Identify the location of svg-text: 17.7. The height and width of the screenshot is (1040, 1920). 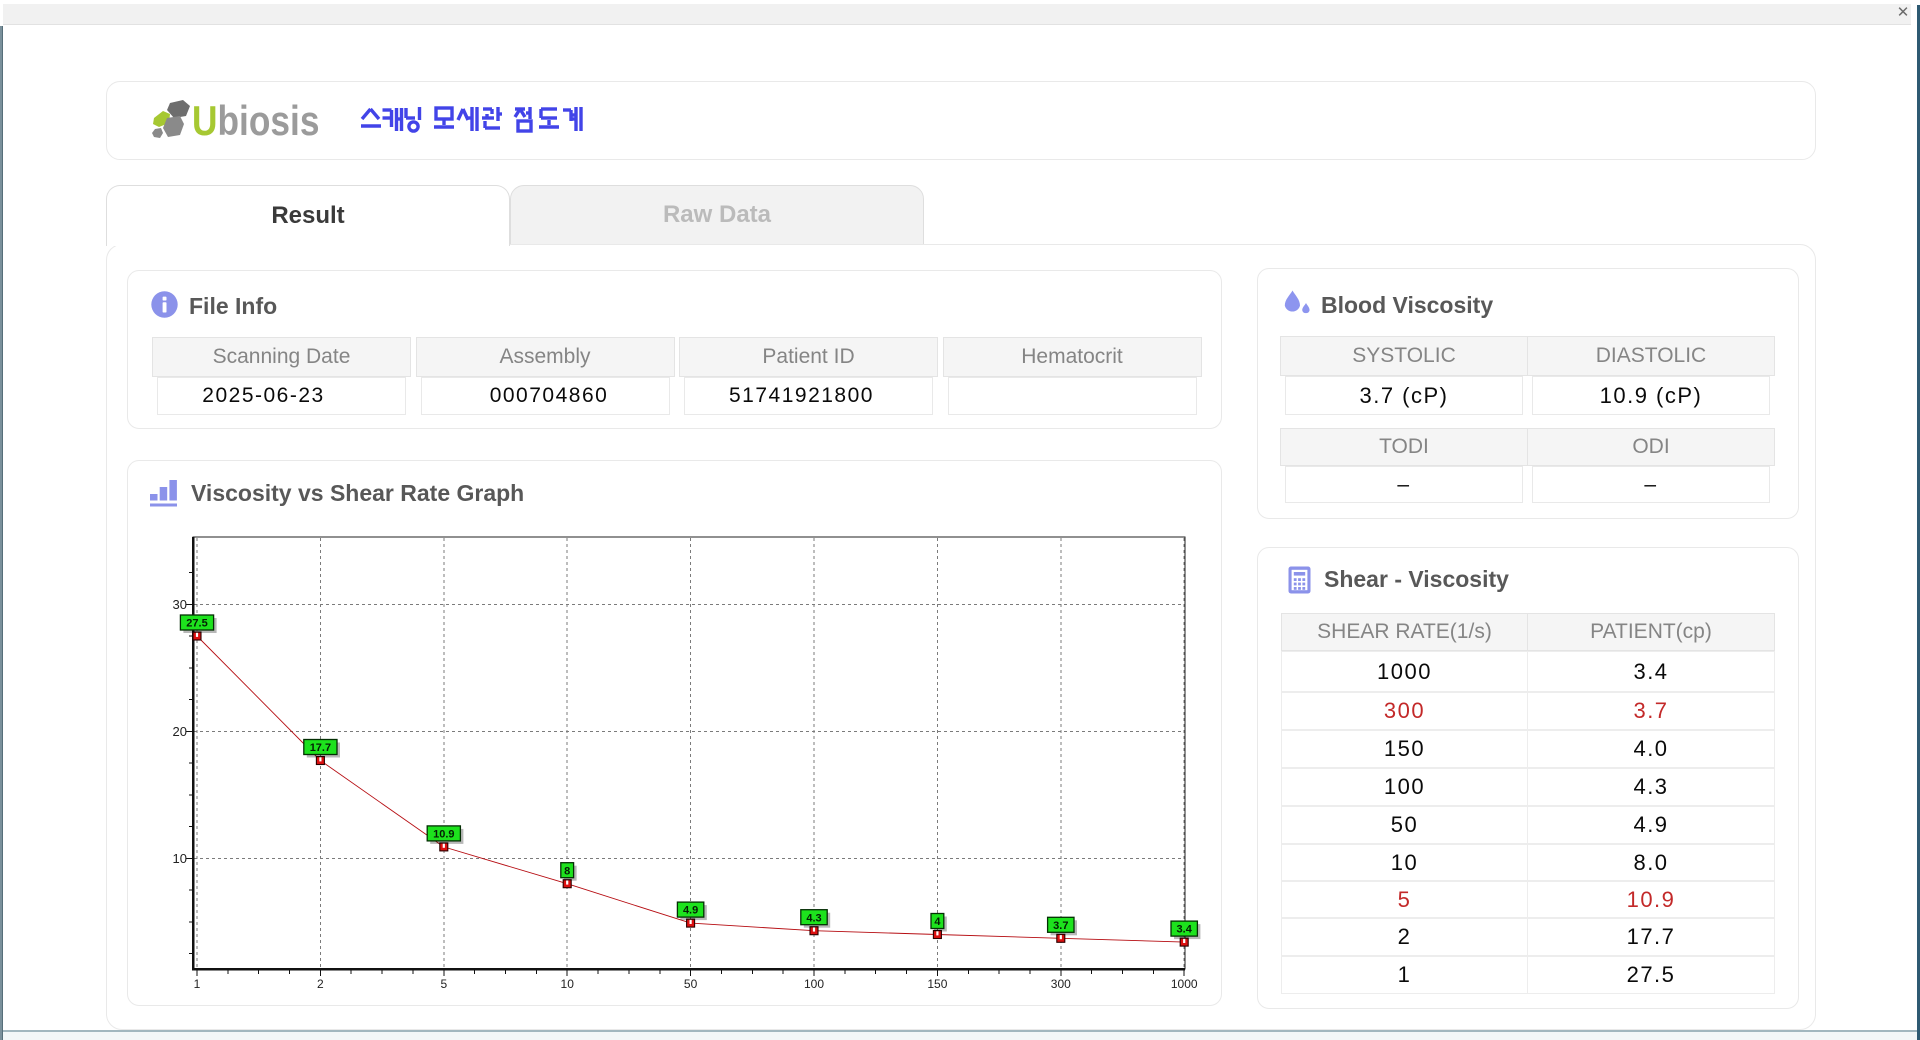
(320, 748).